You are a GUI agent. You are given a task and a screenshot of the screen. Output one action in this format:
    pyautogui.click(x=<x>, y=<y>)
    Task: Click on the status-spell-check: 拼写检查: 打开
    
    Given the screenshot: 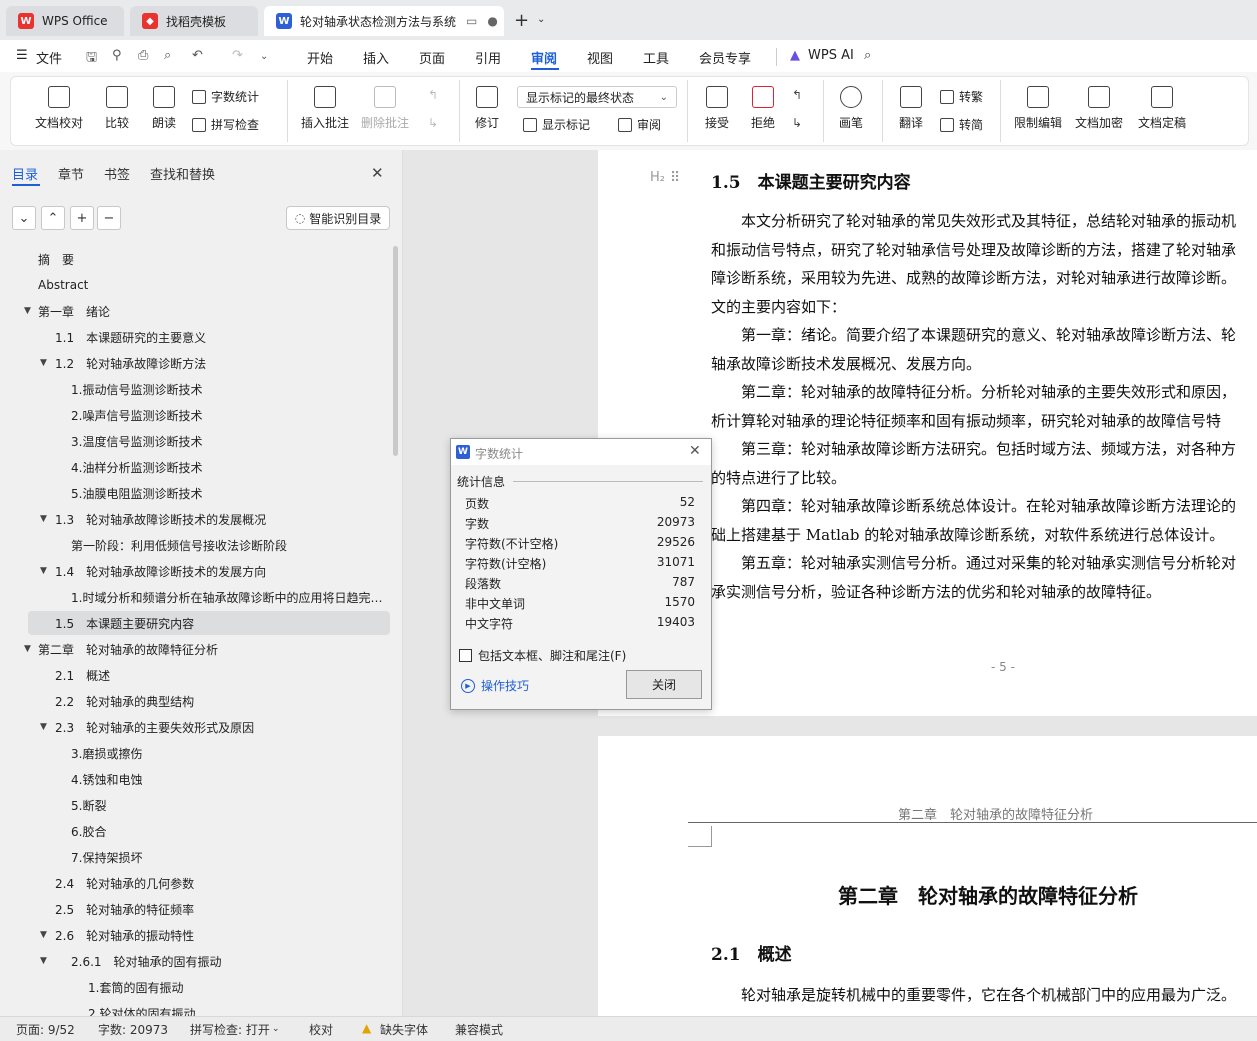 What is the action you would take?
    pyautogui.click(x=230, y=1029)
    